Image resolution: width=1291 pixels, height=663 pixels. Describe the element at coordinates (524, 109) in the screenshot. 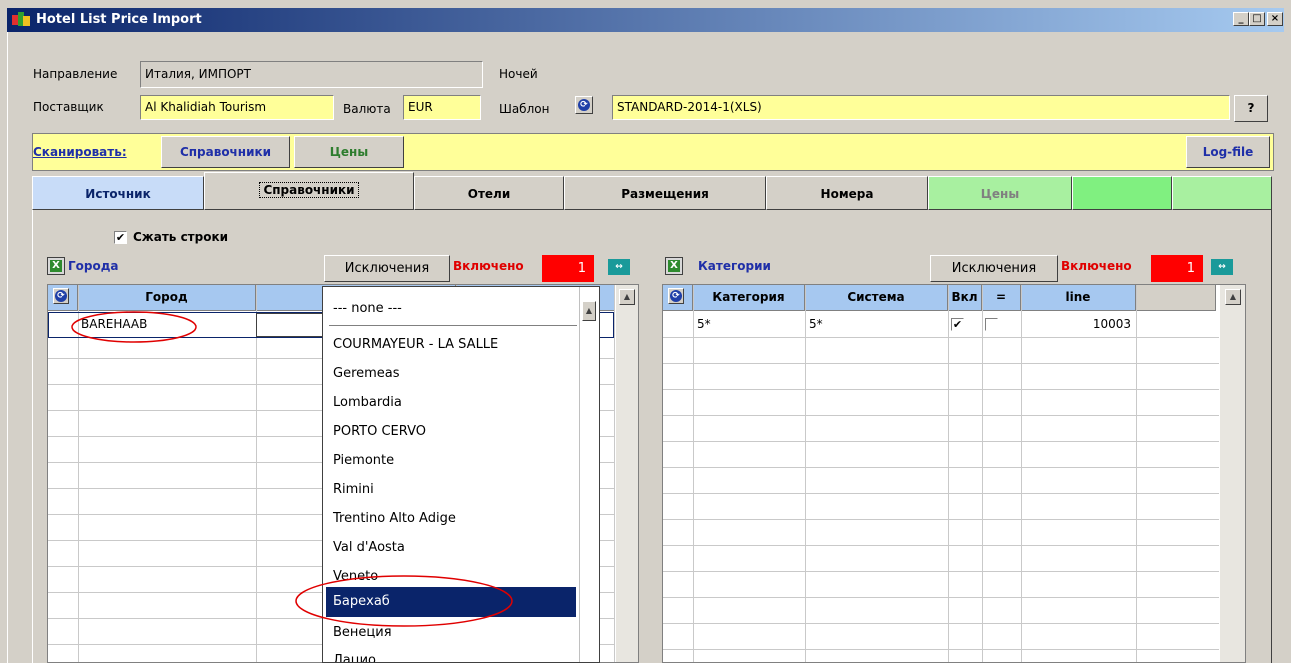

I see `template-label: Шаблон` at that location.